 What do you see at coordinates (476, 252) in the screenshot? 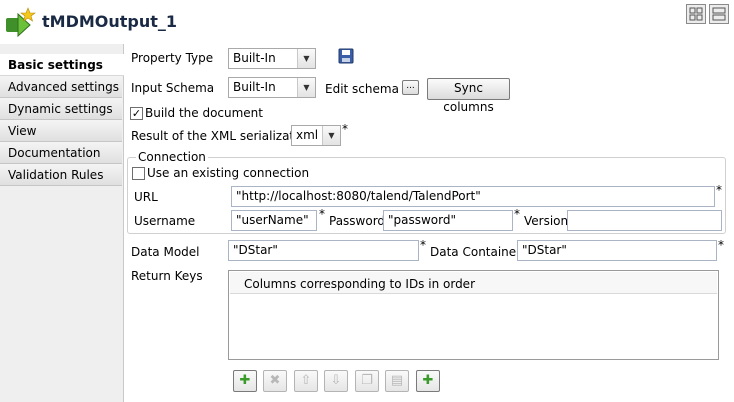
I see `data-container-label: Data Container` at bounding box center [476, 252].